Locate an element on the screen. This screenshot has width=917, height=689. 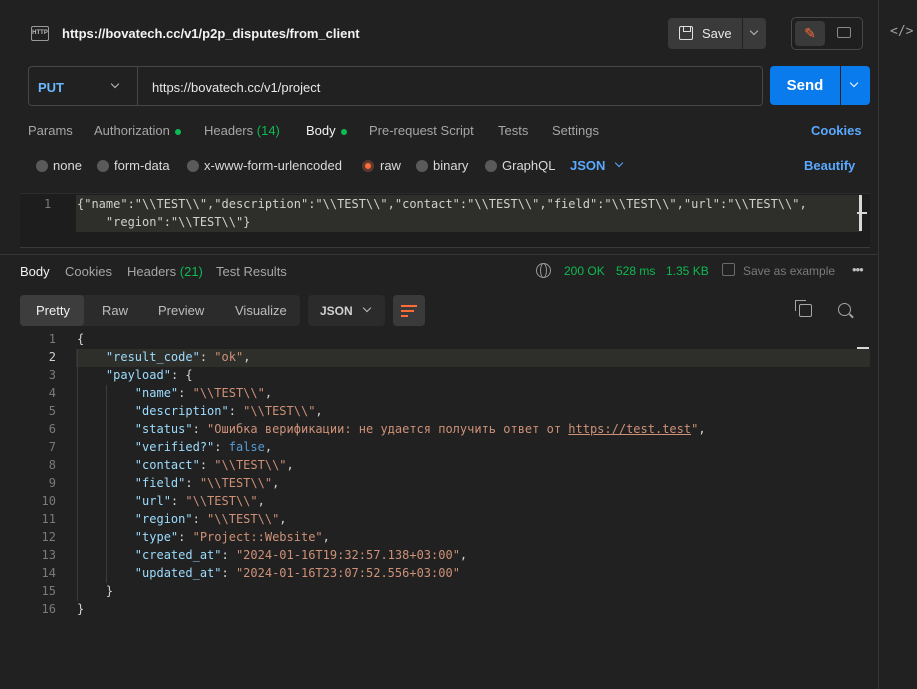
pane-divider is located at coordinates (439, 254).